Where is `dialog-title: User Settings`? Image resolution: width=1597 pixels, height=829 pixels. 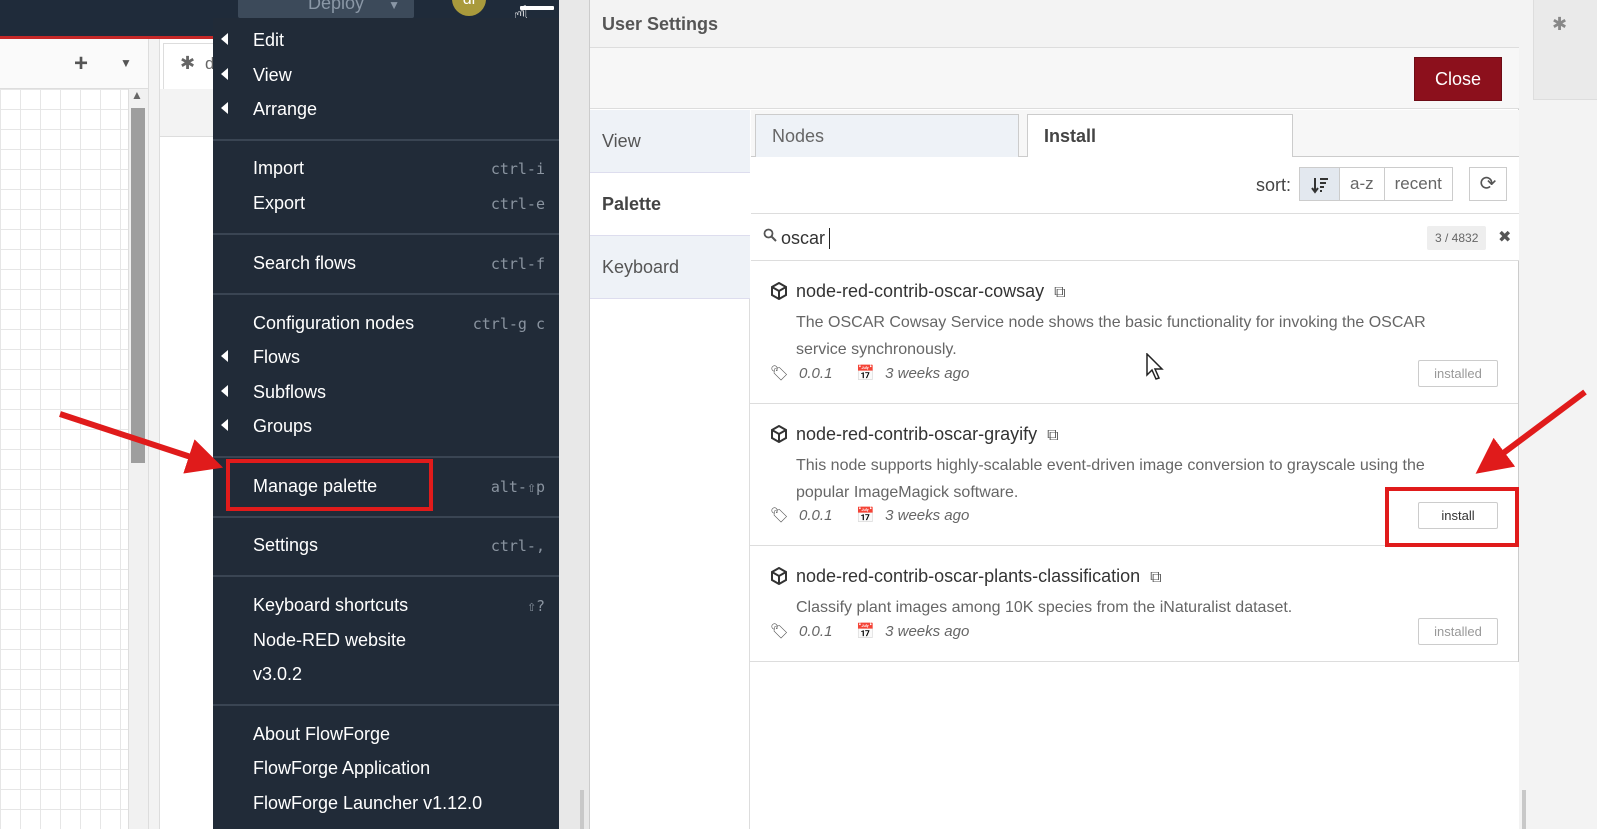
dialog-title: User Settings is located at coordinates (660, 24).